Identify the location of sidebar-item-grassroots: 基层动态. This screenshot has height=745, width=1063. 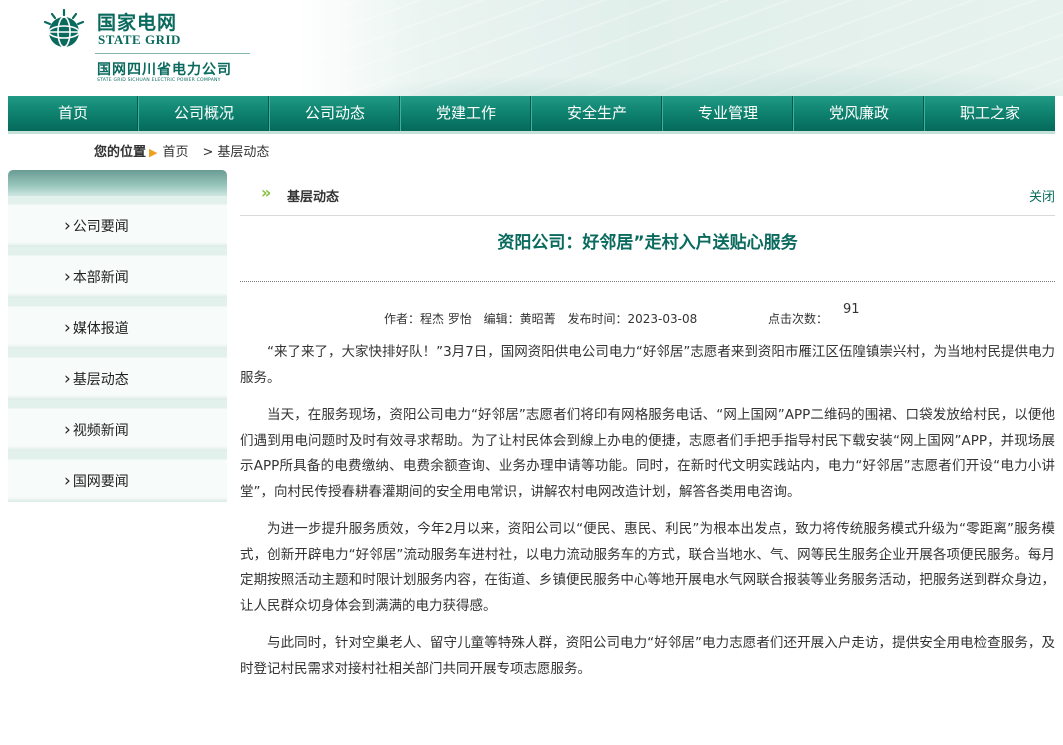
(117, 374).